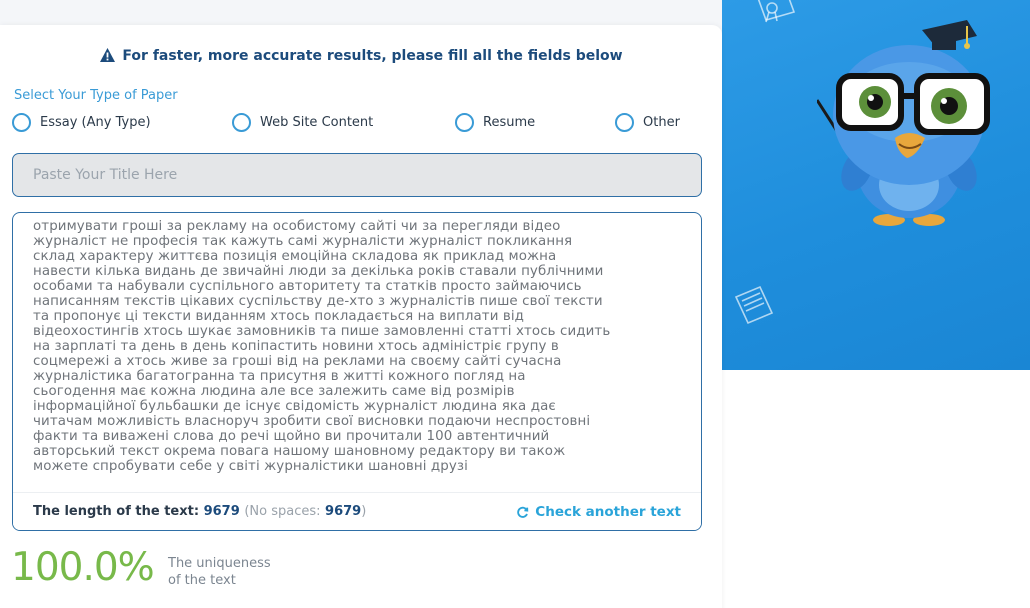 The width and height of the screenshot is (1030, 608). What do you see at coordinates (116, 511) in the screenshot?
I see `length-label: The length of the text:` at bounding box center [116, 511].